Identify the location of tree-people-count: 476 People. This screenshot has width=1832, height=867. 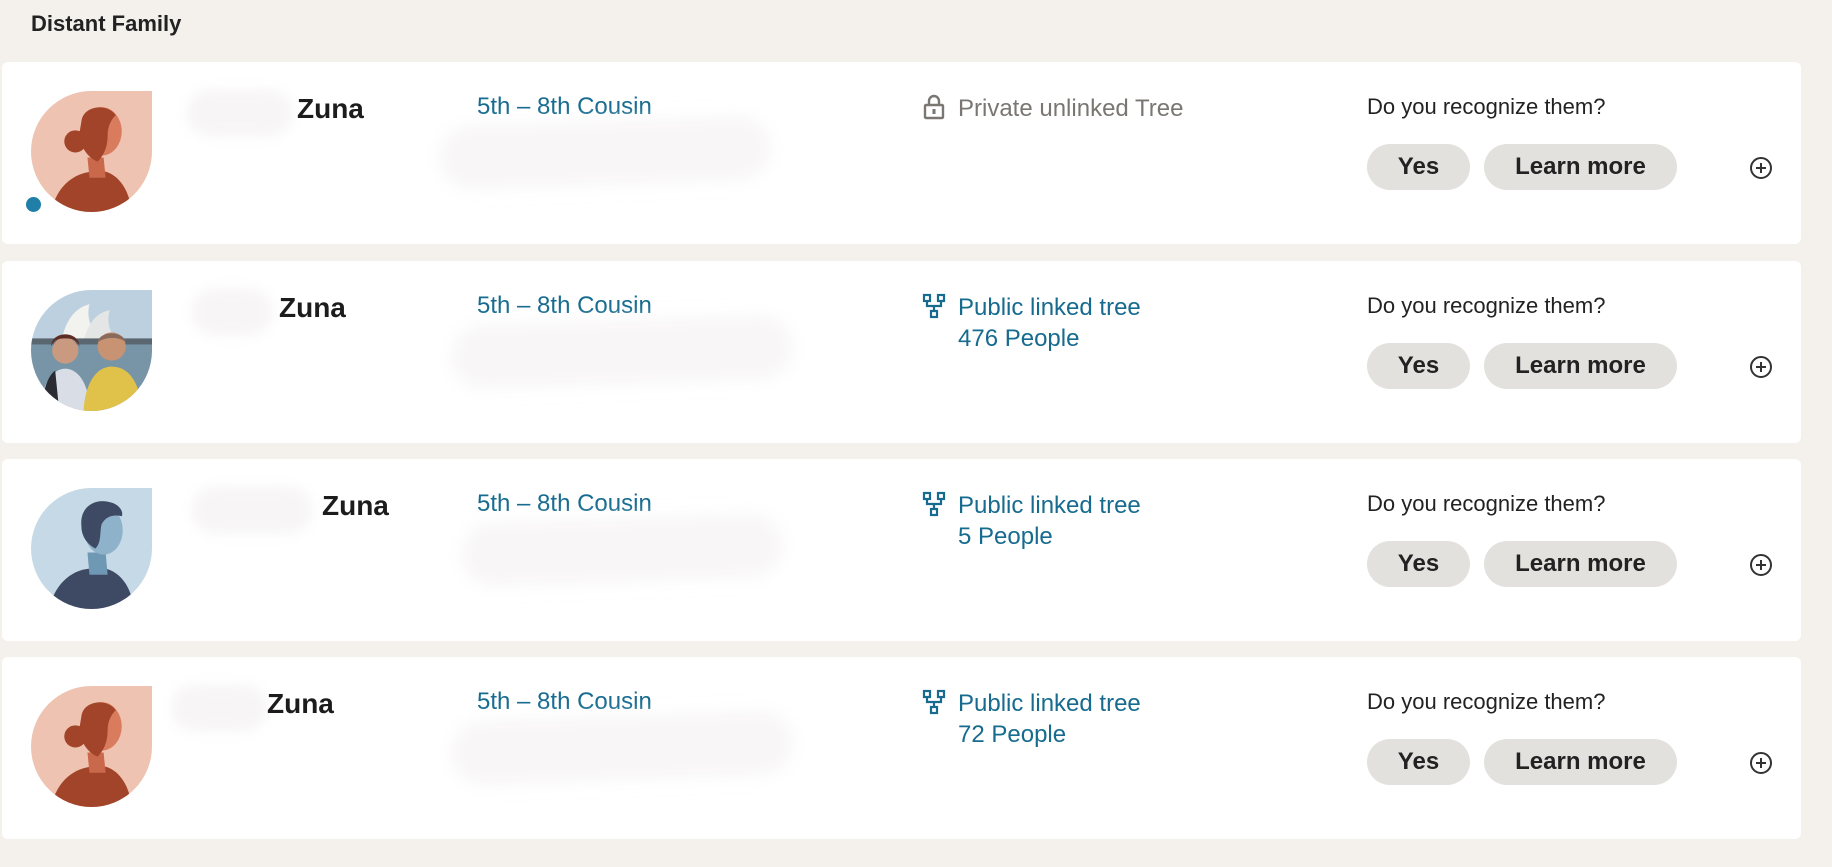
(1019, 338).